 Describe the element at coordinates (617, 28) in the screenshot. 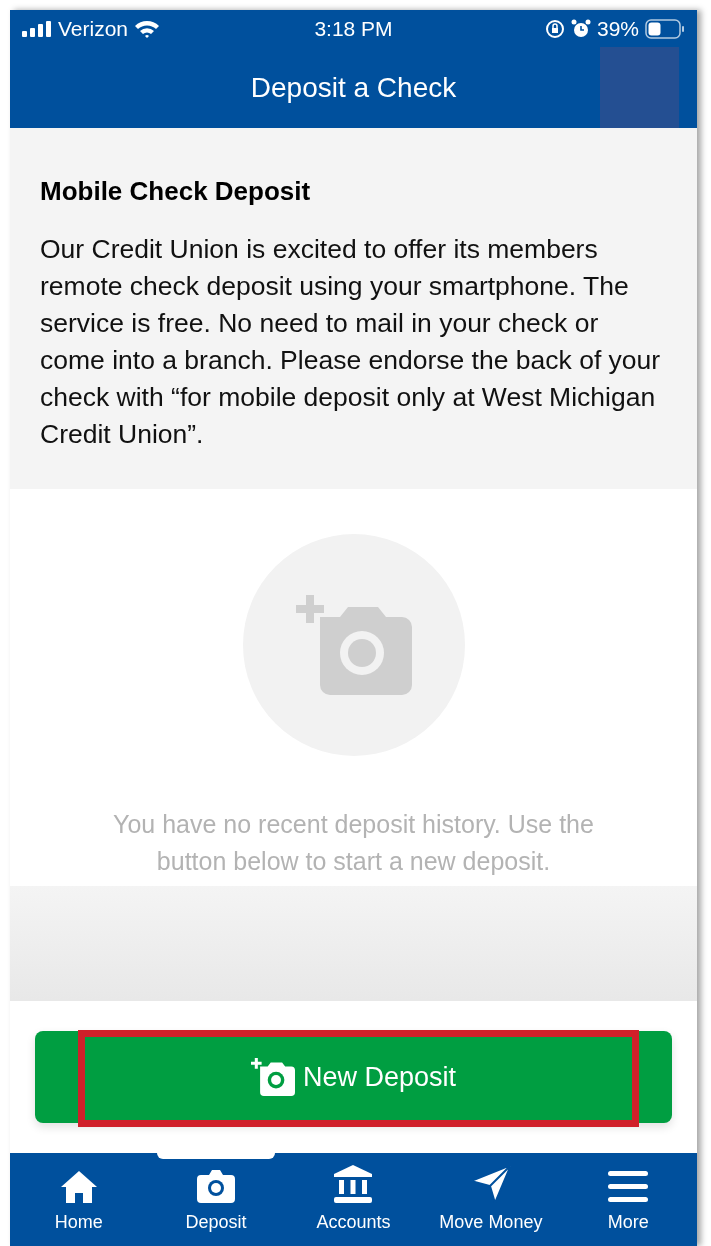

I see `battery-percent: 39%` at that location.